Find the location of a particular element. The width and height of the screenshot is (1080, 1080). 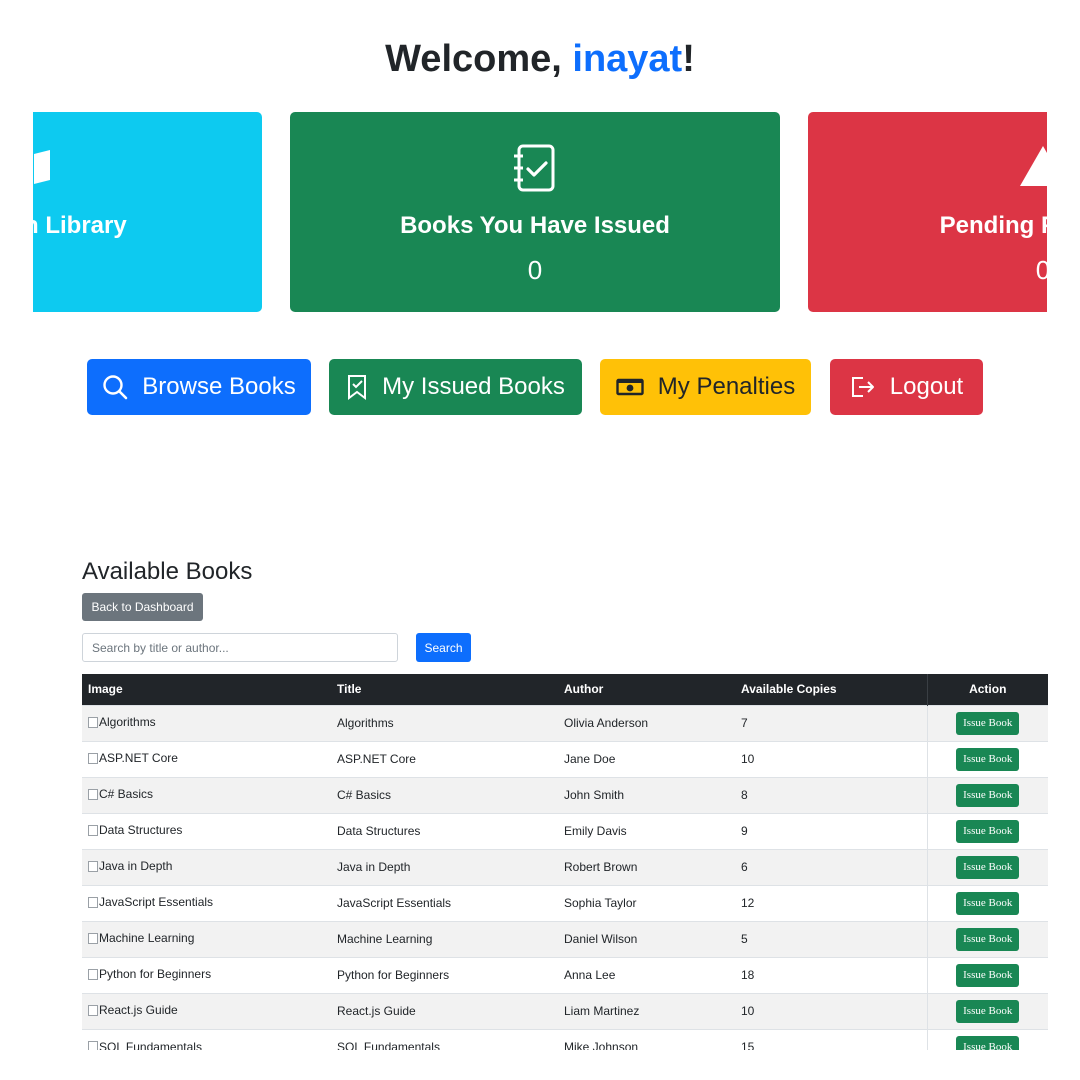

logout-icon is located at coordinates (863, 387).